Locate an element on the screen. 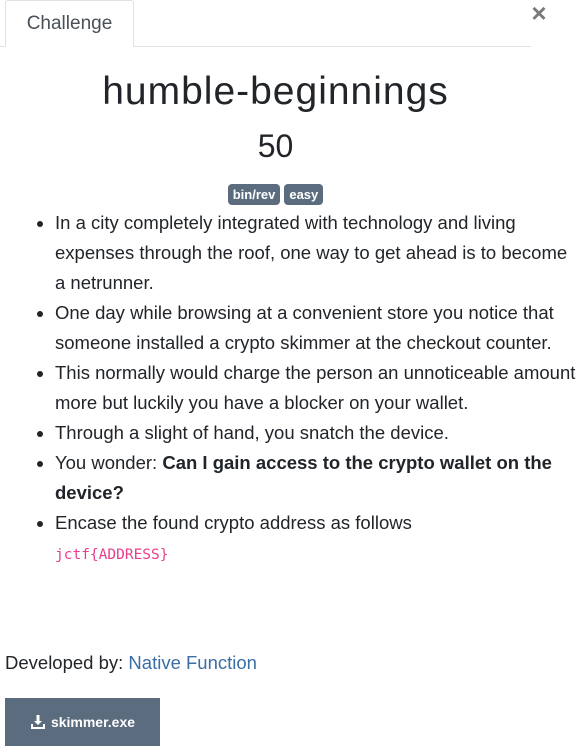 Image resolution: width=579 pixels, height=755 pixels. developer-credit: Developed by: Native Function is located at coordinates (131, 663).